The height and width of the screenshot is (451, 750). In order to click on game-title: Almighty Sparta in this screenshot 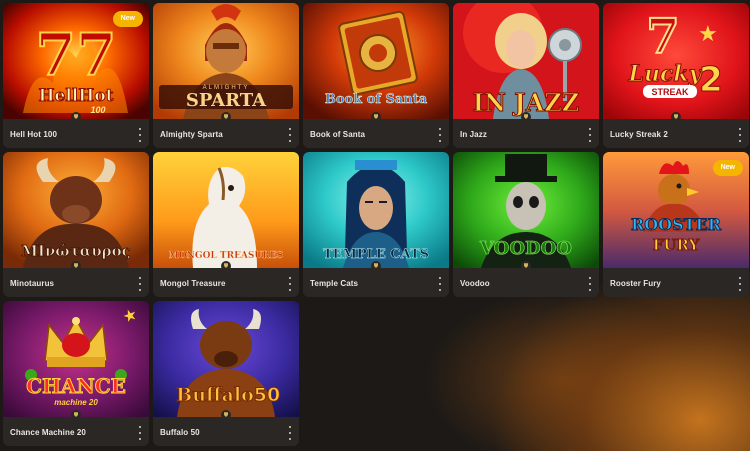, I will do `click(191, 134)`.